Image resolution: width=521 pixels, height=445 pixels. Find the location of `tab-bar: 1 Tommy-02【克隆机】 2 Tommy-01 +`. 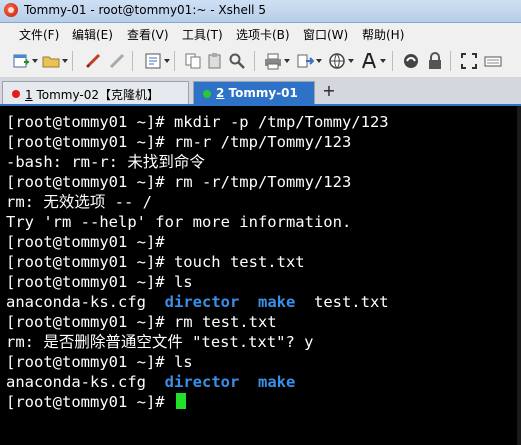

tab-bar: 1 Tommy-02【克隆机】 2 Tommy-01 + is located at coordinates (260, 92).